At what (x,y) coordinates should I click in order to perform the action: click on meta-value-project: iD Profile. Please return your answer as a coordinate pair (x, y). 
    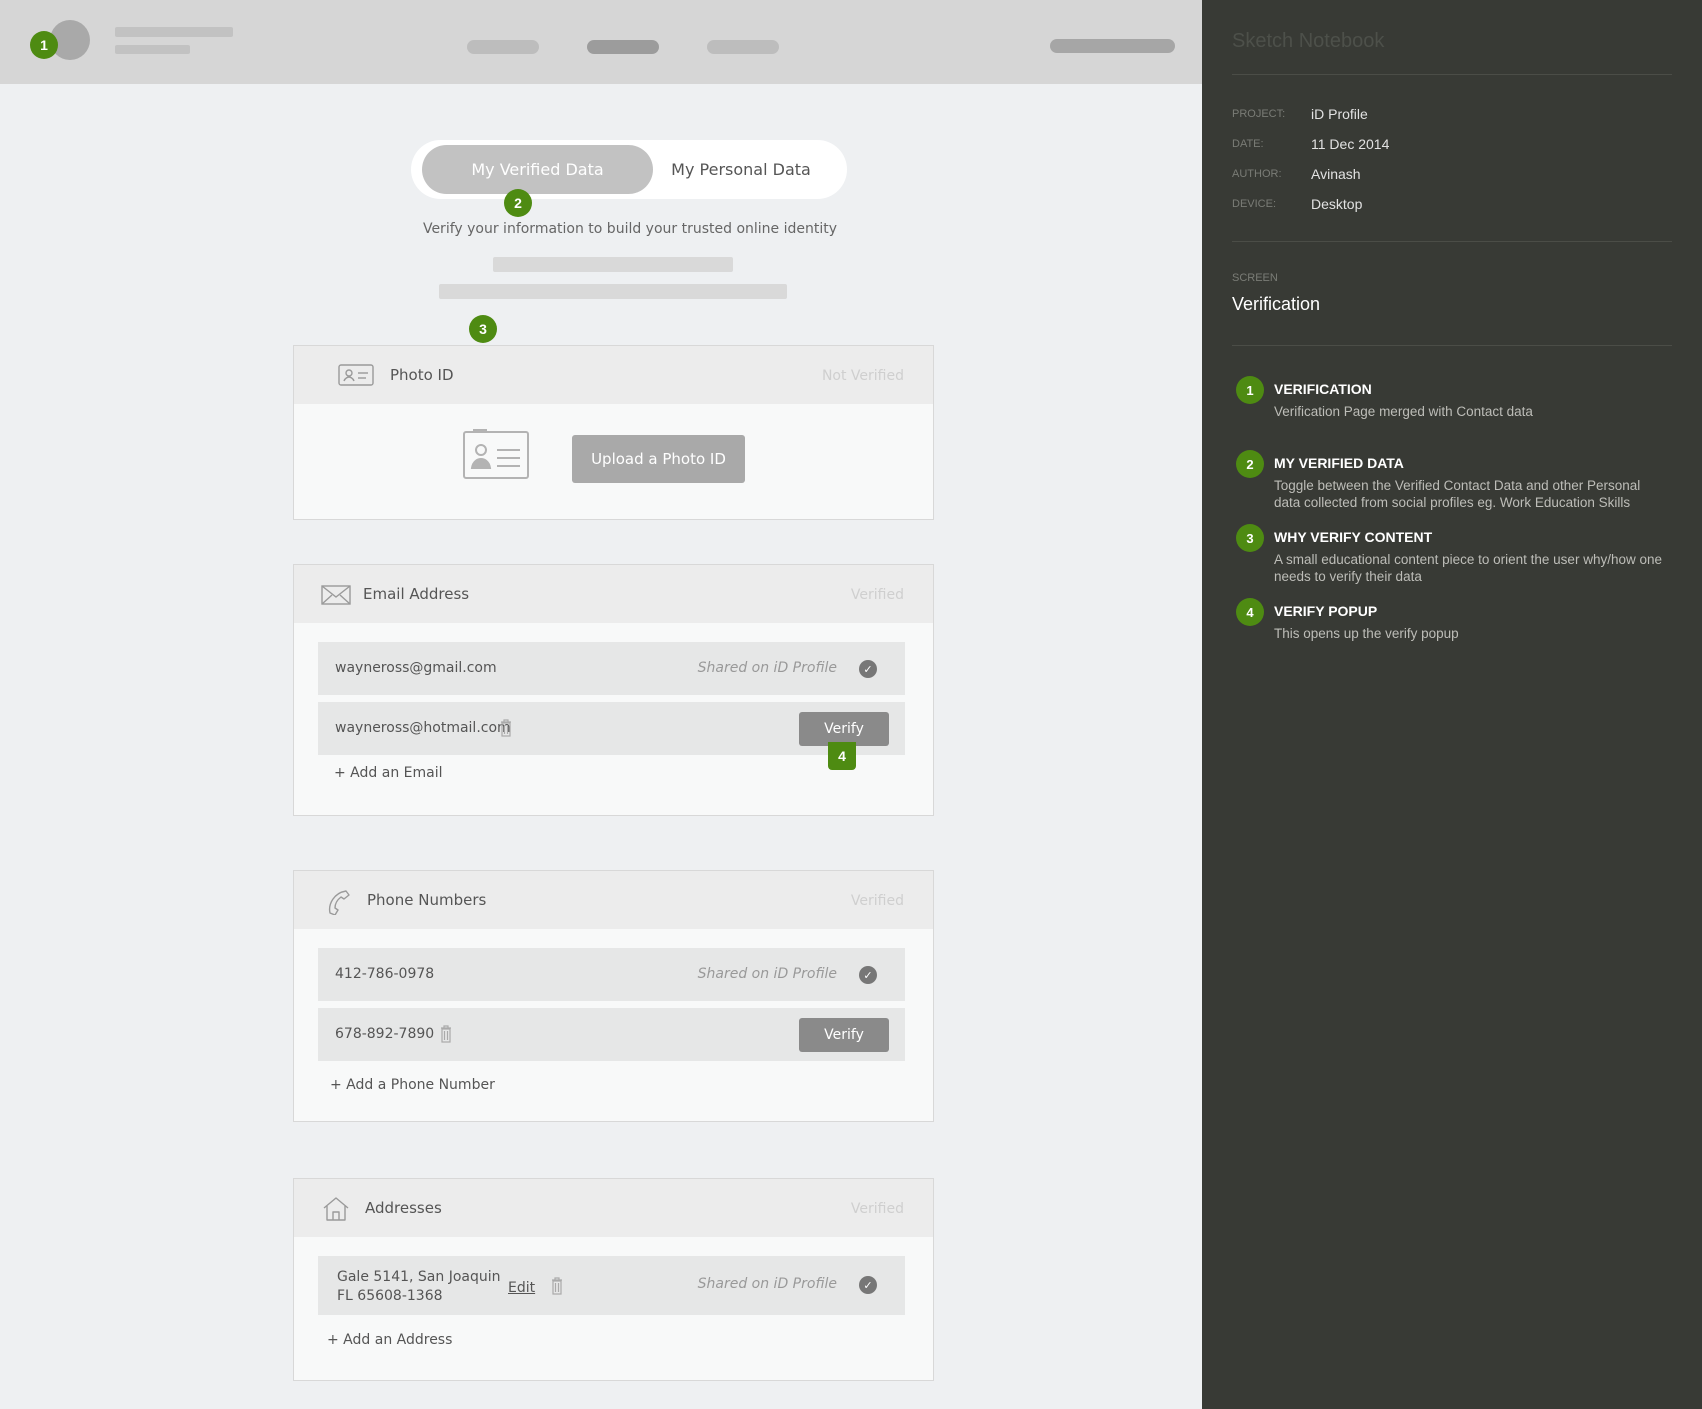
    Looking at the image, I should click on (1339, 114).